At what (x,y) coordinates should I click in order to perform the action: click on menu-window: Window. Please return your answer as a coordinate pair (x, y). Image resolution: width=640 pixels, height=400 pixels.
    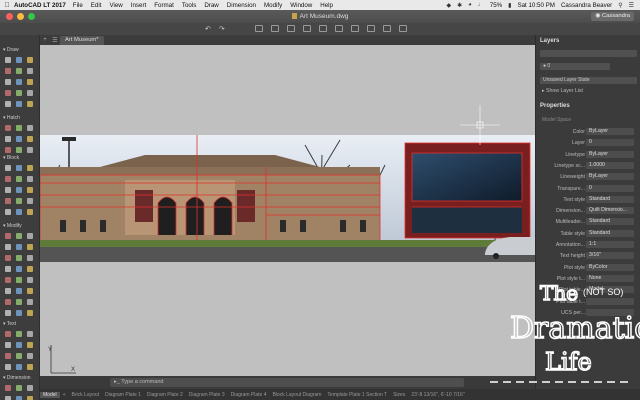
    Looking at the image, I should click on (301, 5).